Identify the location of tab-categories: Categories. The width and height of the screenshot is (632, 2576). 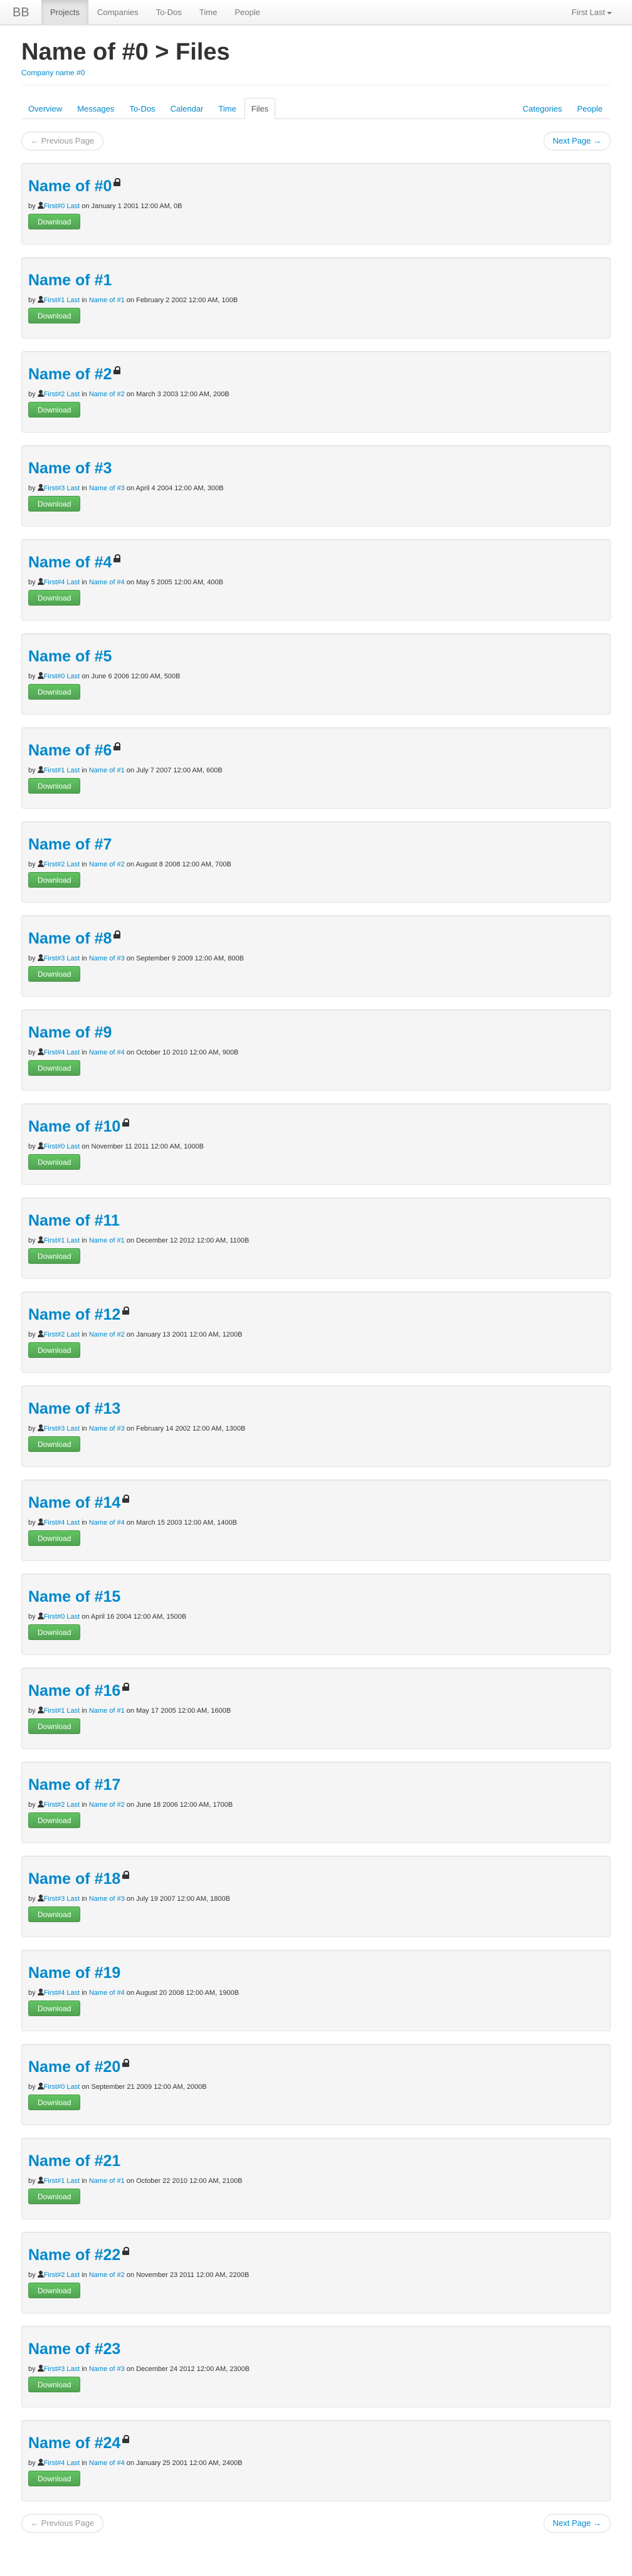
(542, 109).